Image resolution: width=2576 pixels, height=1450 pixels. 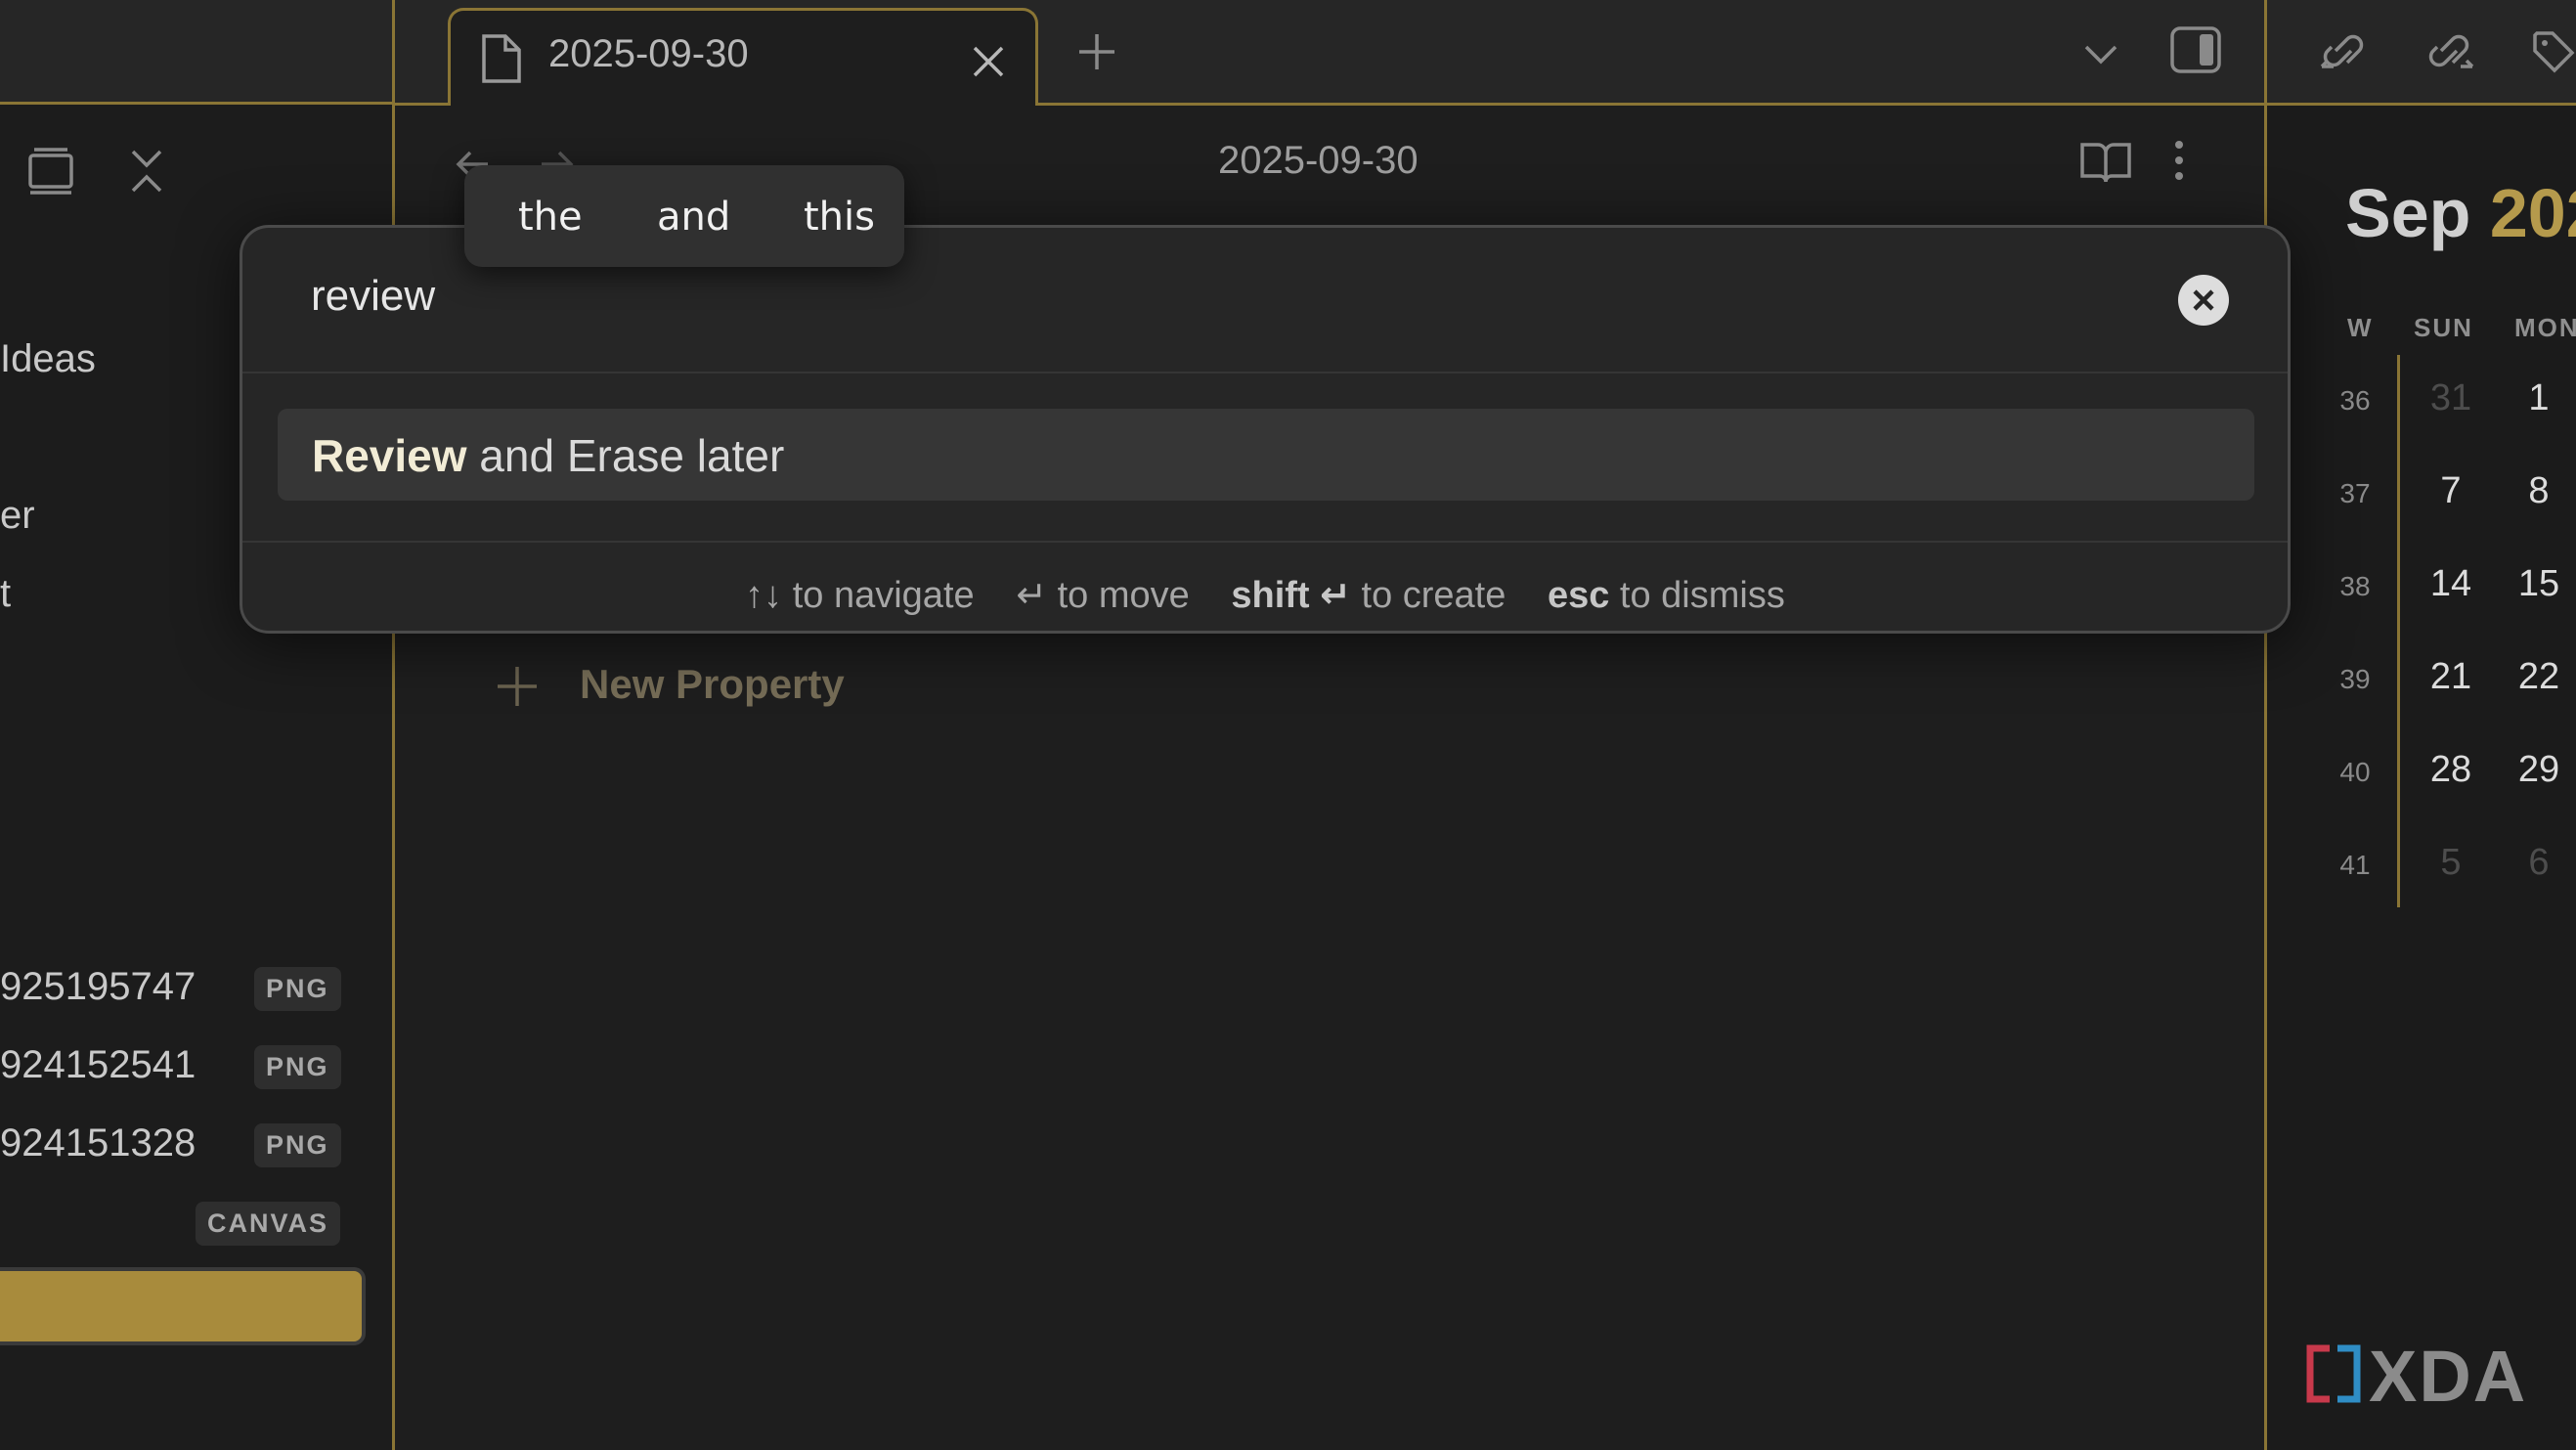 I want to click on clear-search-button, so click(x=2203, y=300).